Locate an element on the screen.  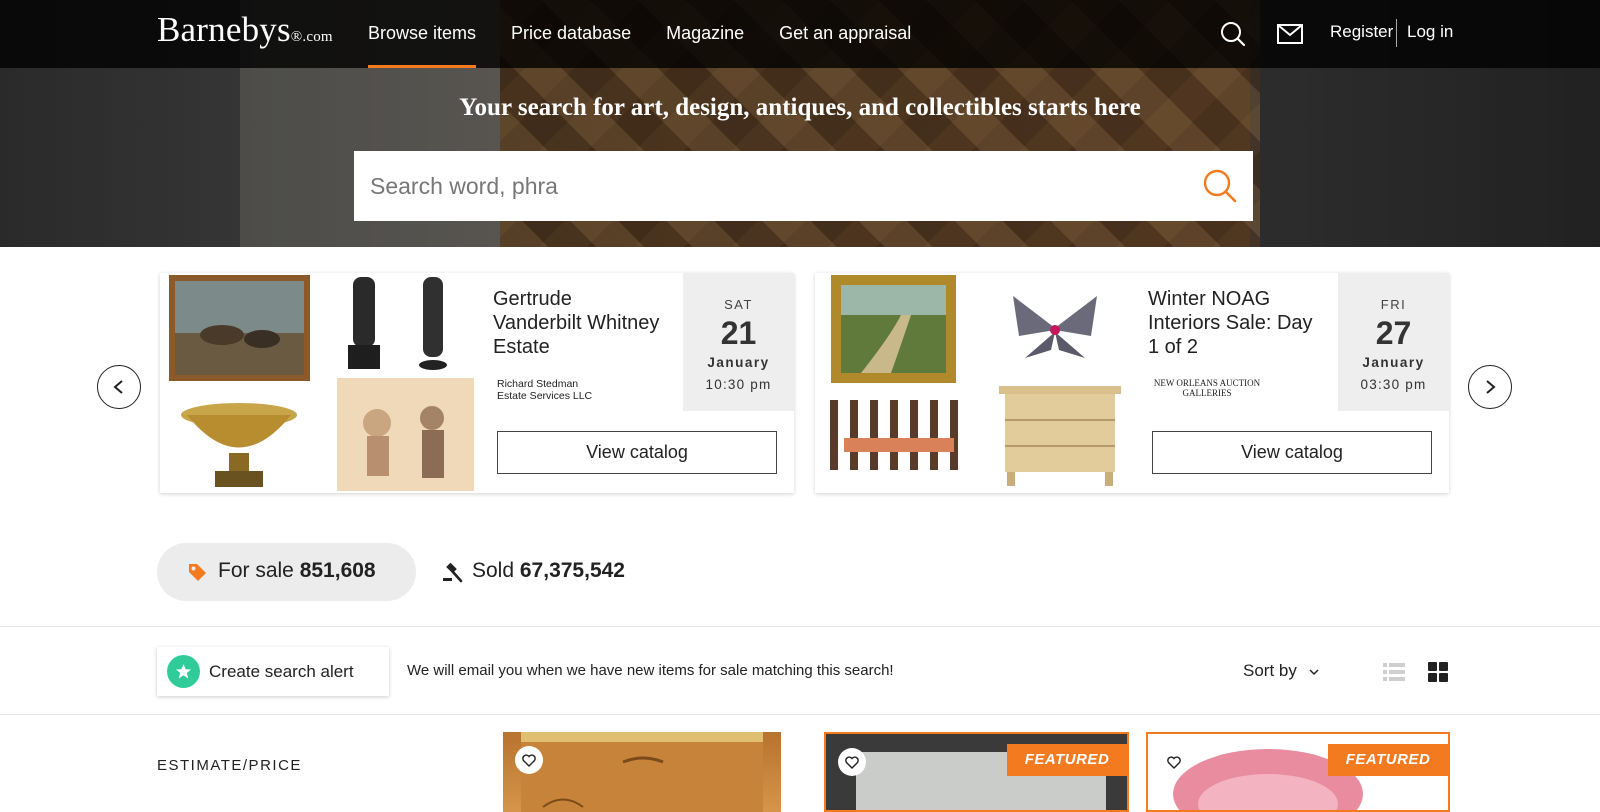
nav-get-an-appraisal: Get an appraisal is located at coordinates (845, 34).